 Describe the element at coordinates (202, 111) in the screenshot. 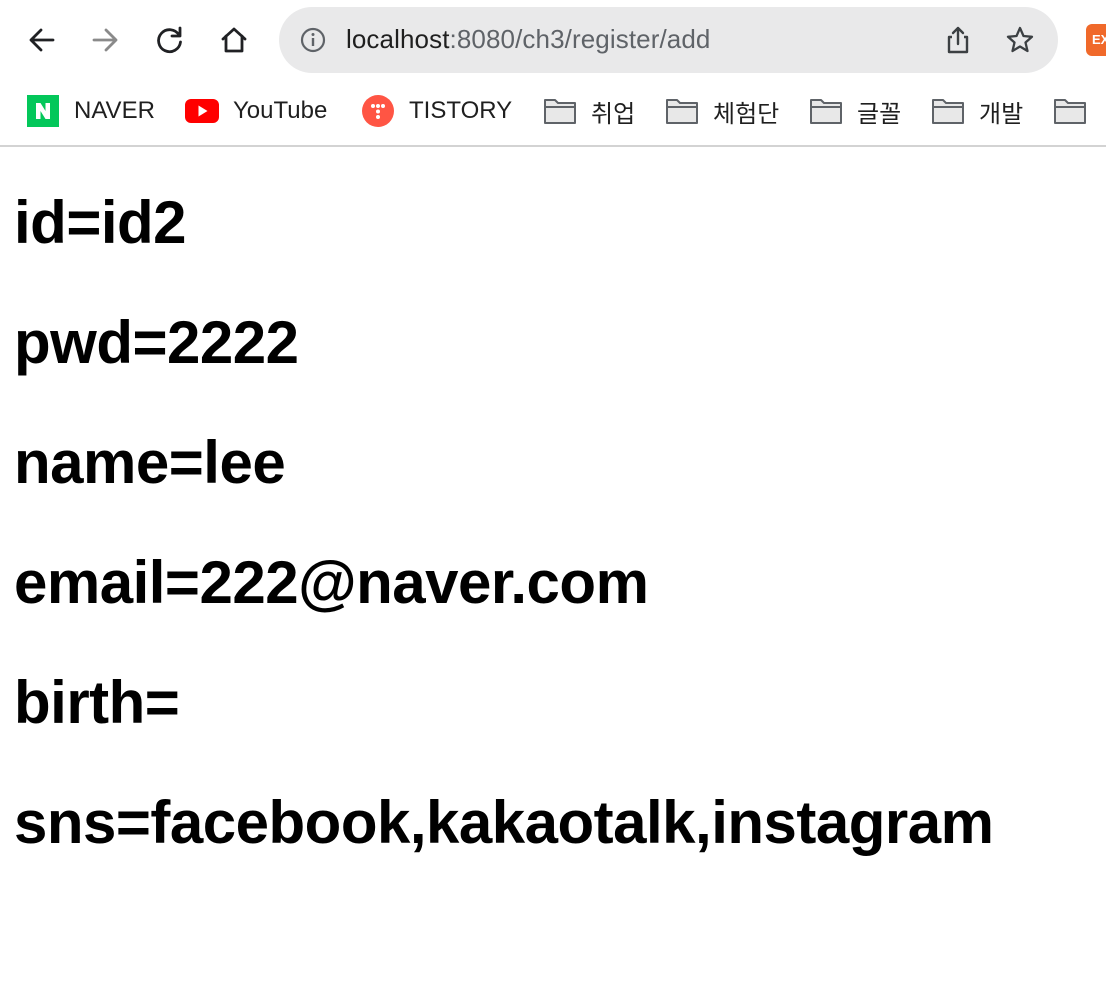

I see `youtube-icon` at that location.